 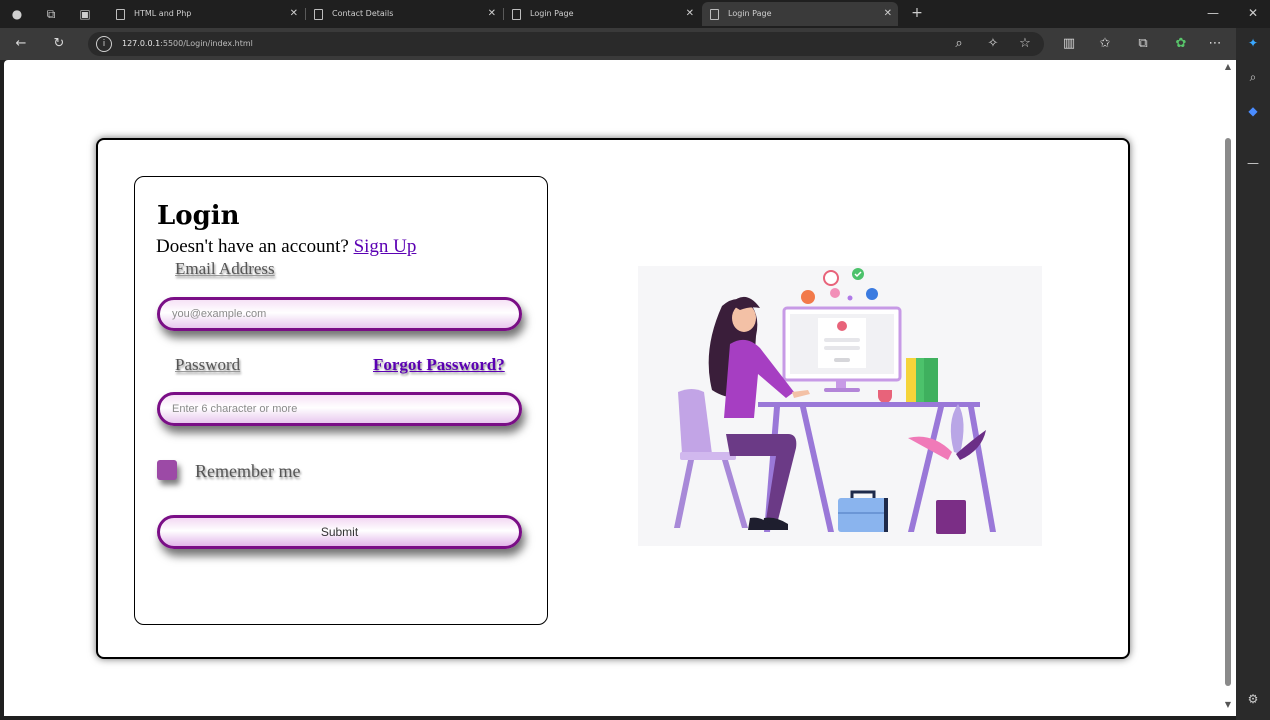 What do you see at coordinates (917, 13) in the screenshot?
I see `new-tab-icon: +` at bounding box center [917, 13].